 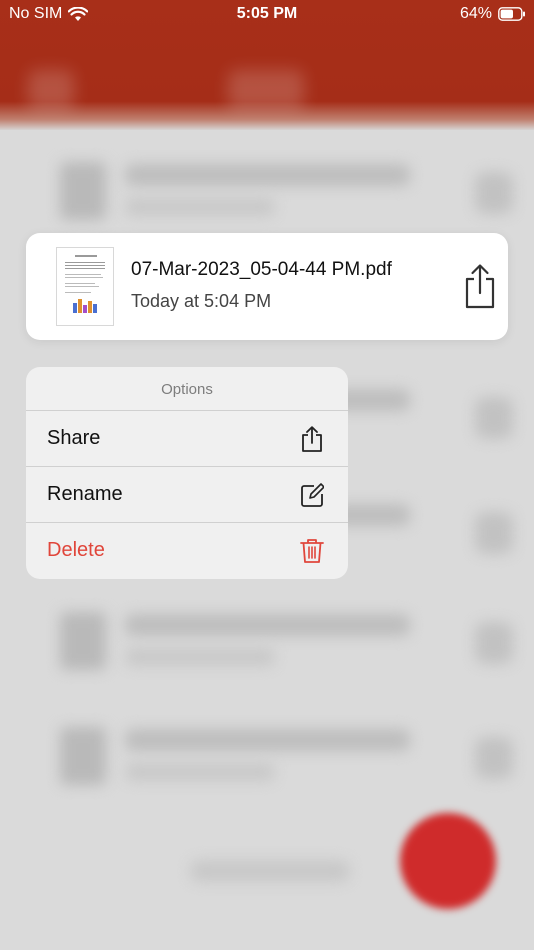 What do you see at coordinates (511, 14) in the screenshot?
I see `battery-icon` at bounding box center [511, 14].